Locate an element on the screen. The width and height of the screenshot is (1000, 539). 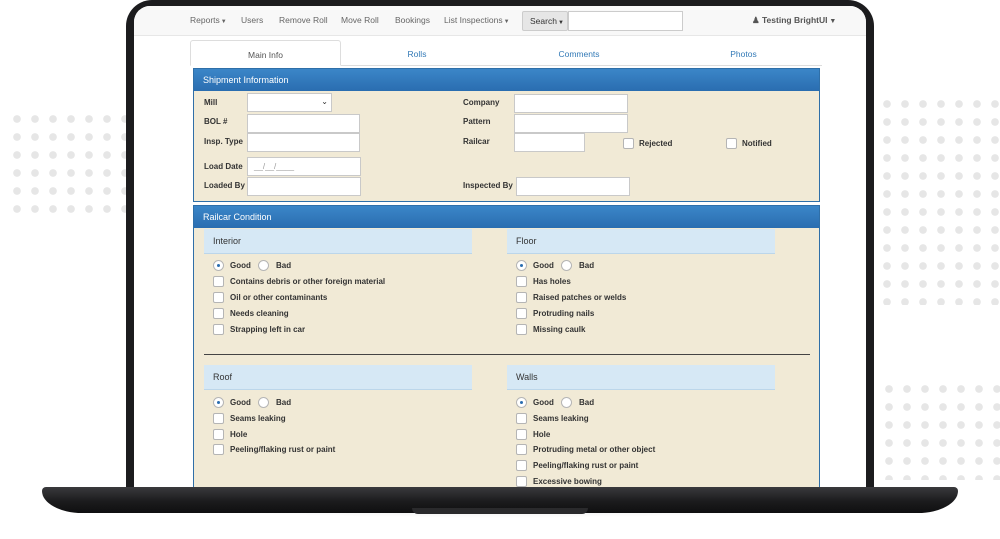
user-menu: ♟ Testing BrightUI ▼ is located at coordinates (794, 20).